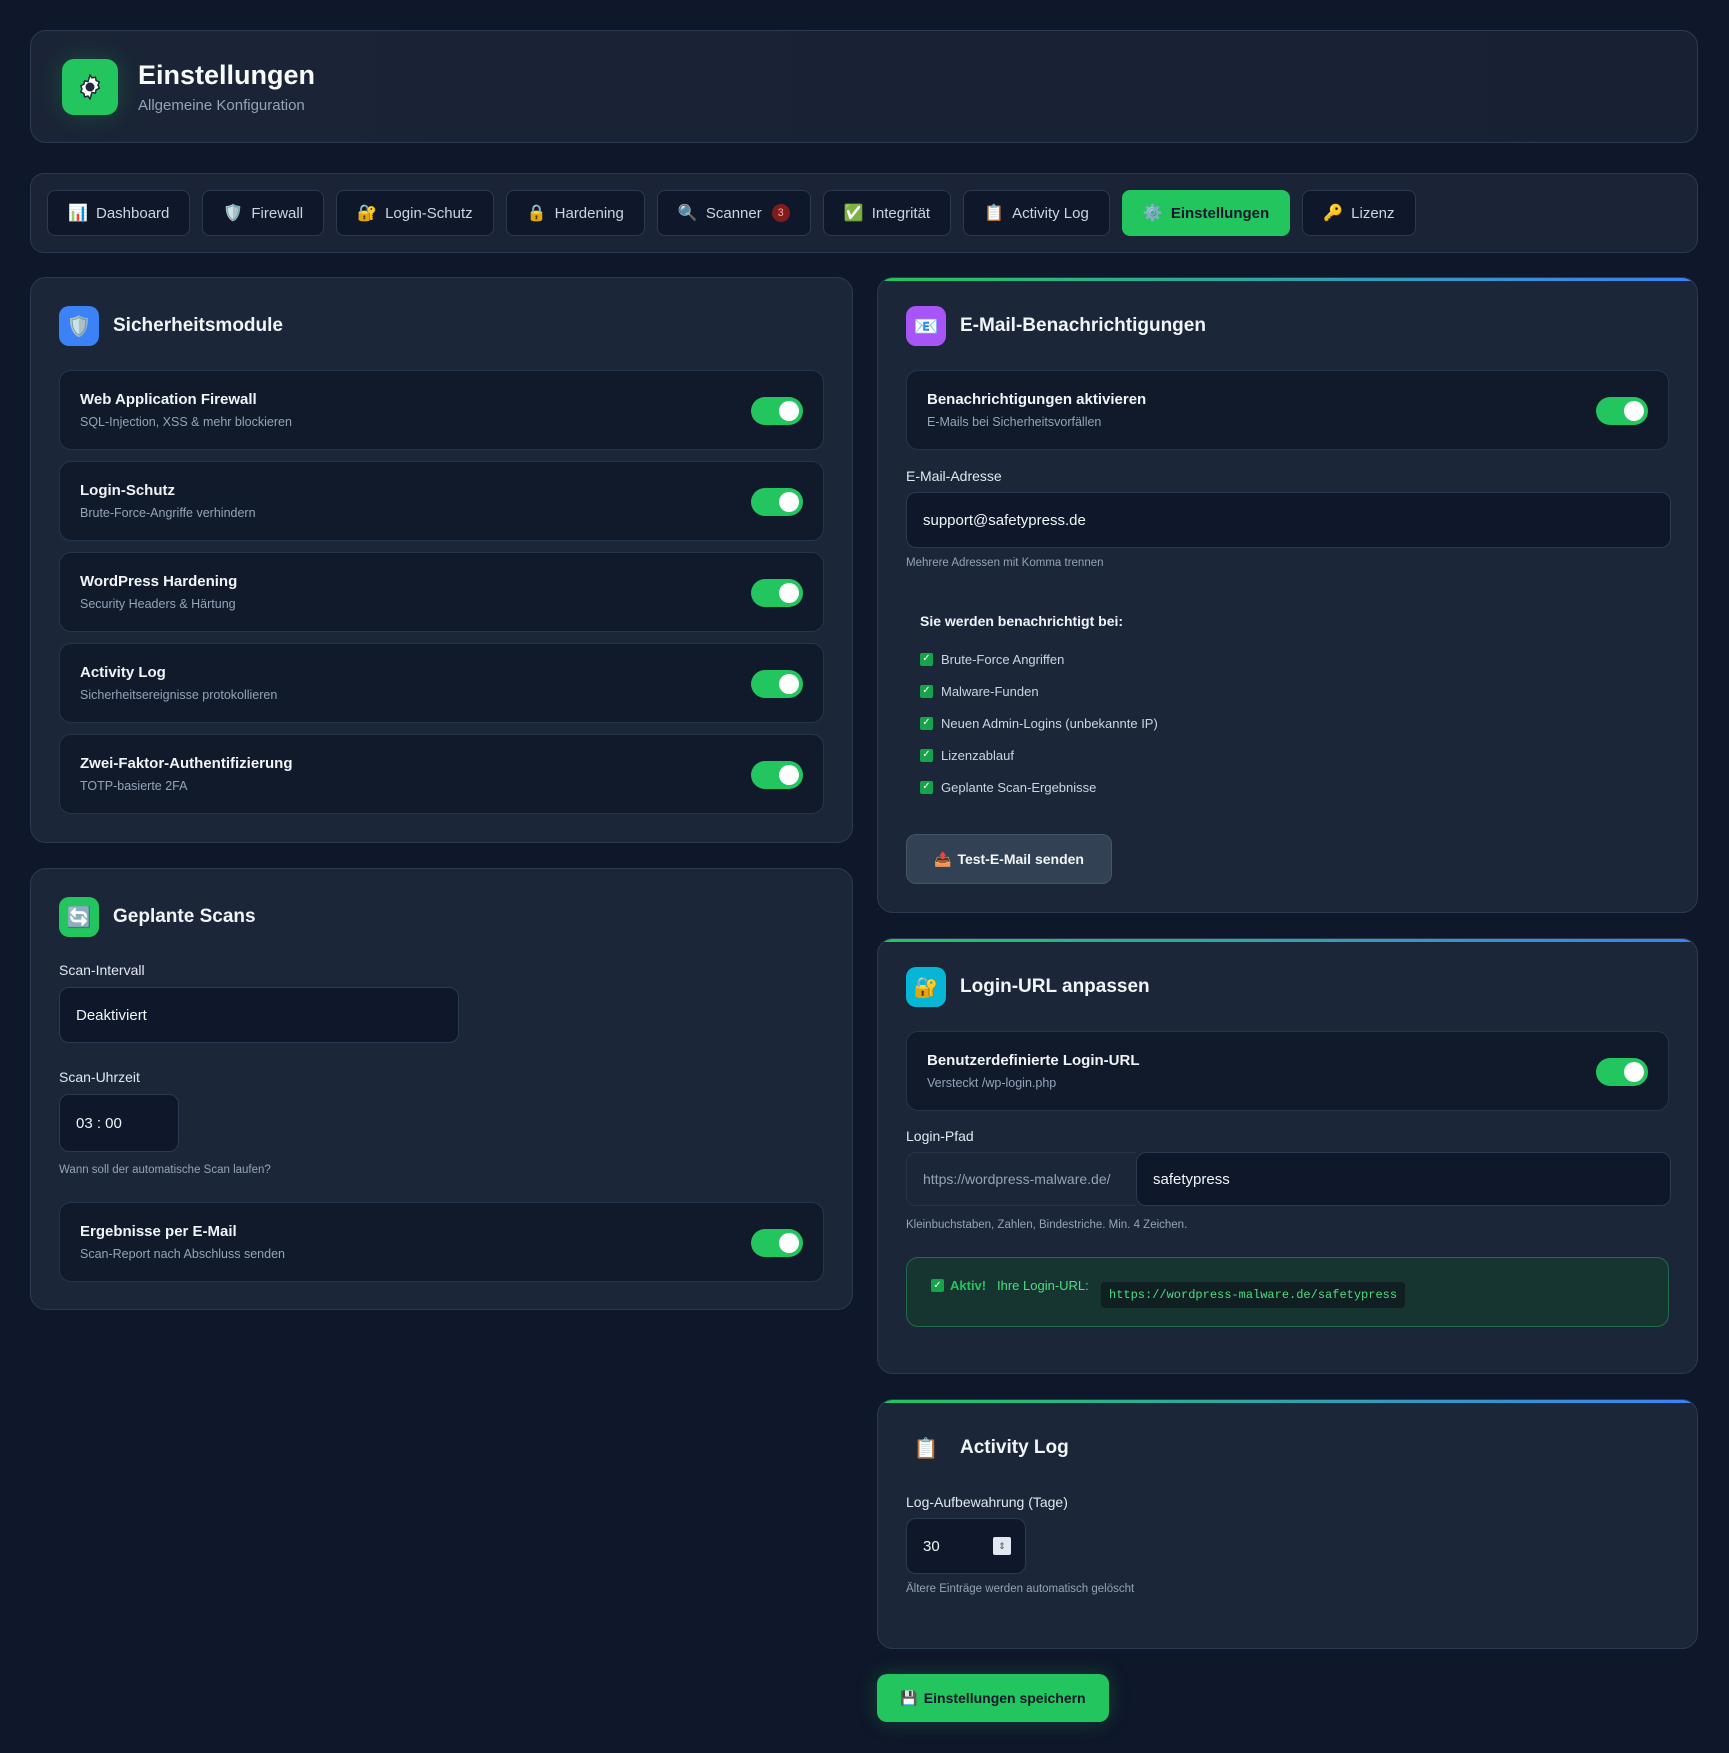 The image size is (1729, 1753). I want to click on envelope-icon: 📧, so click(926, 326).